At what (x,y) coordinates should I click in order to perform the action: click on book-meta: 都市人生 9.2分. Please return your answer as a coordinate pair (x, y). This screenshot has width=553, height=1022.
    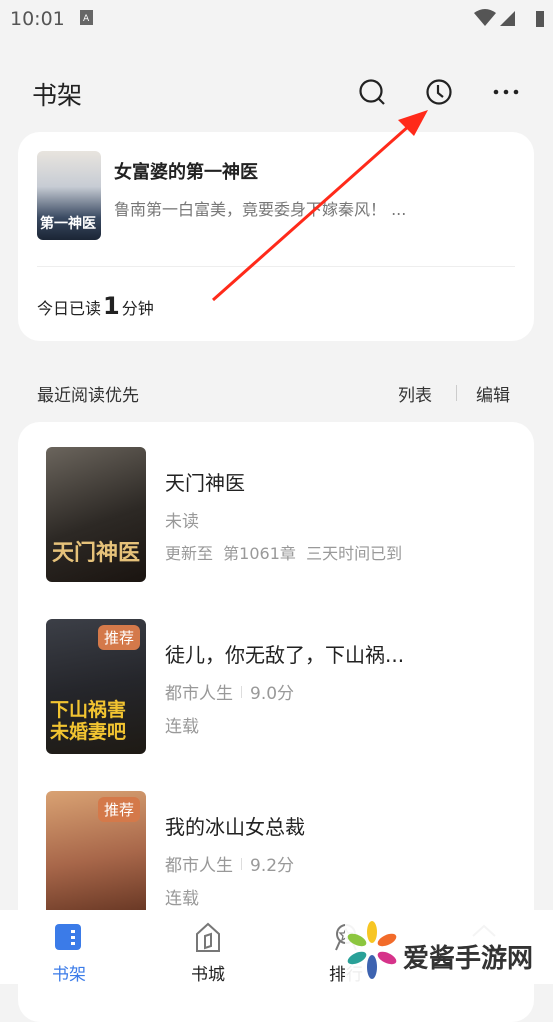
    Looking at the image, I should click on (229, 863).